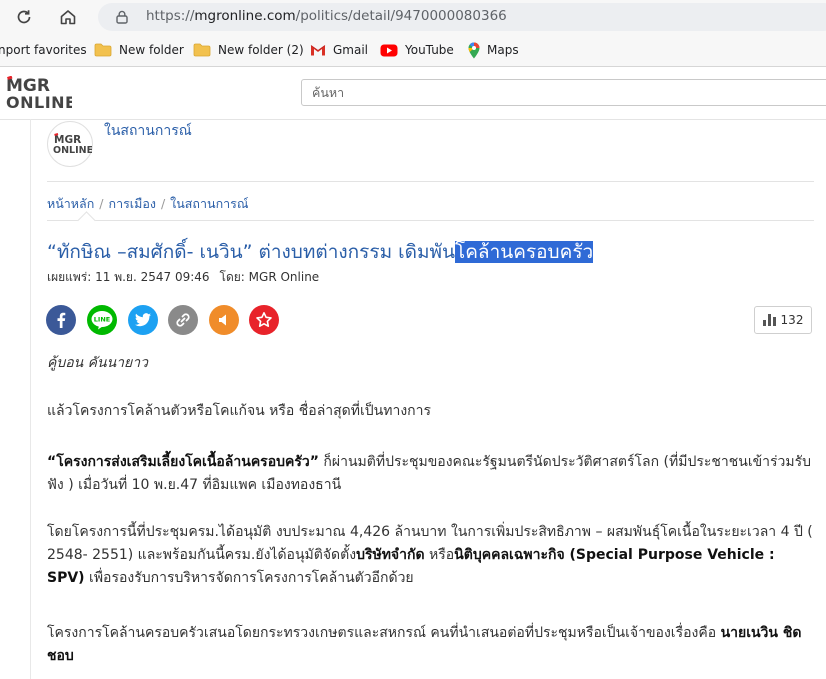  What do you see at coordinates (474, 50) in the screenshot?
I see `maps-icon` at bounding box center [474, 50].